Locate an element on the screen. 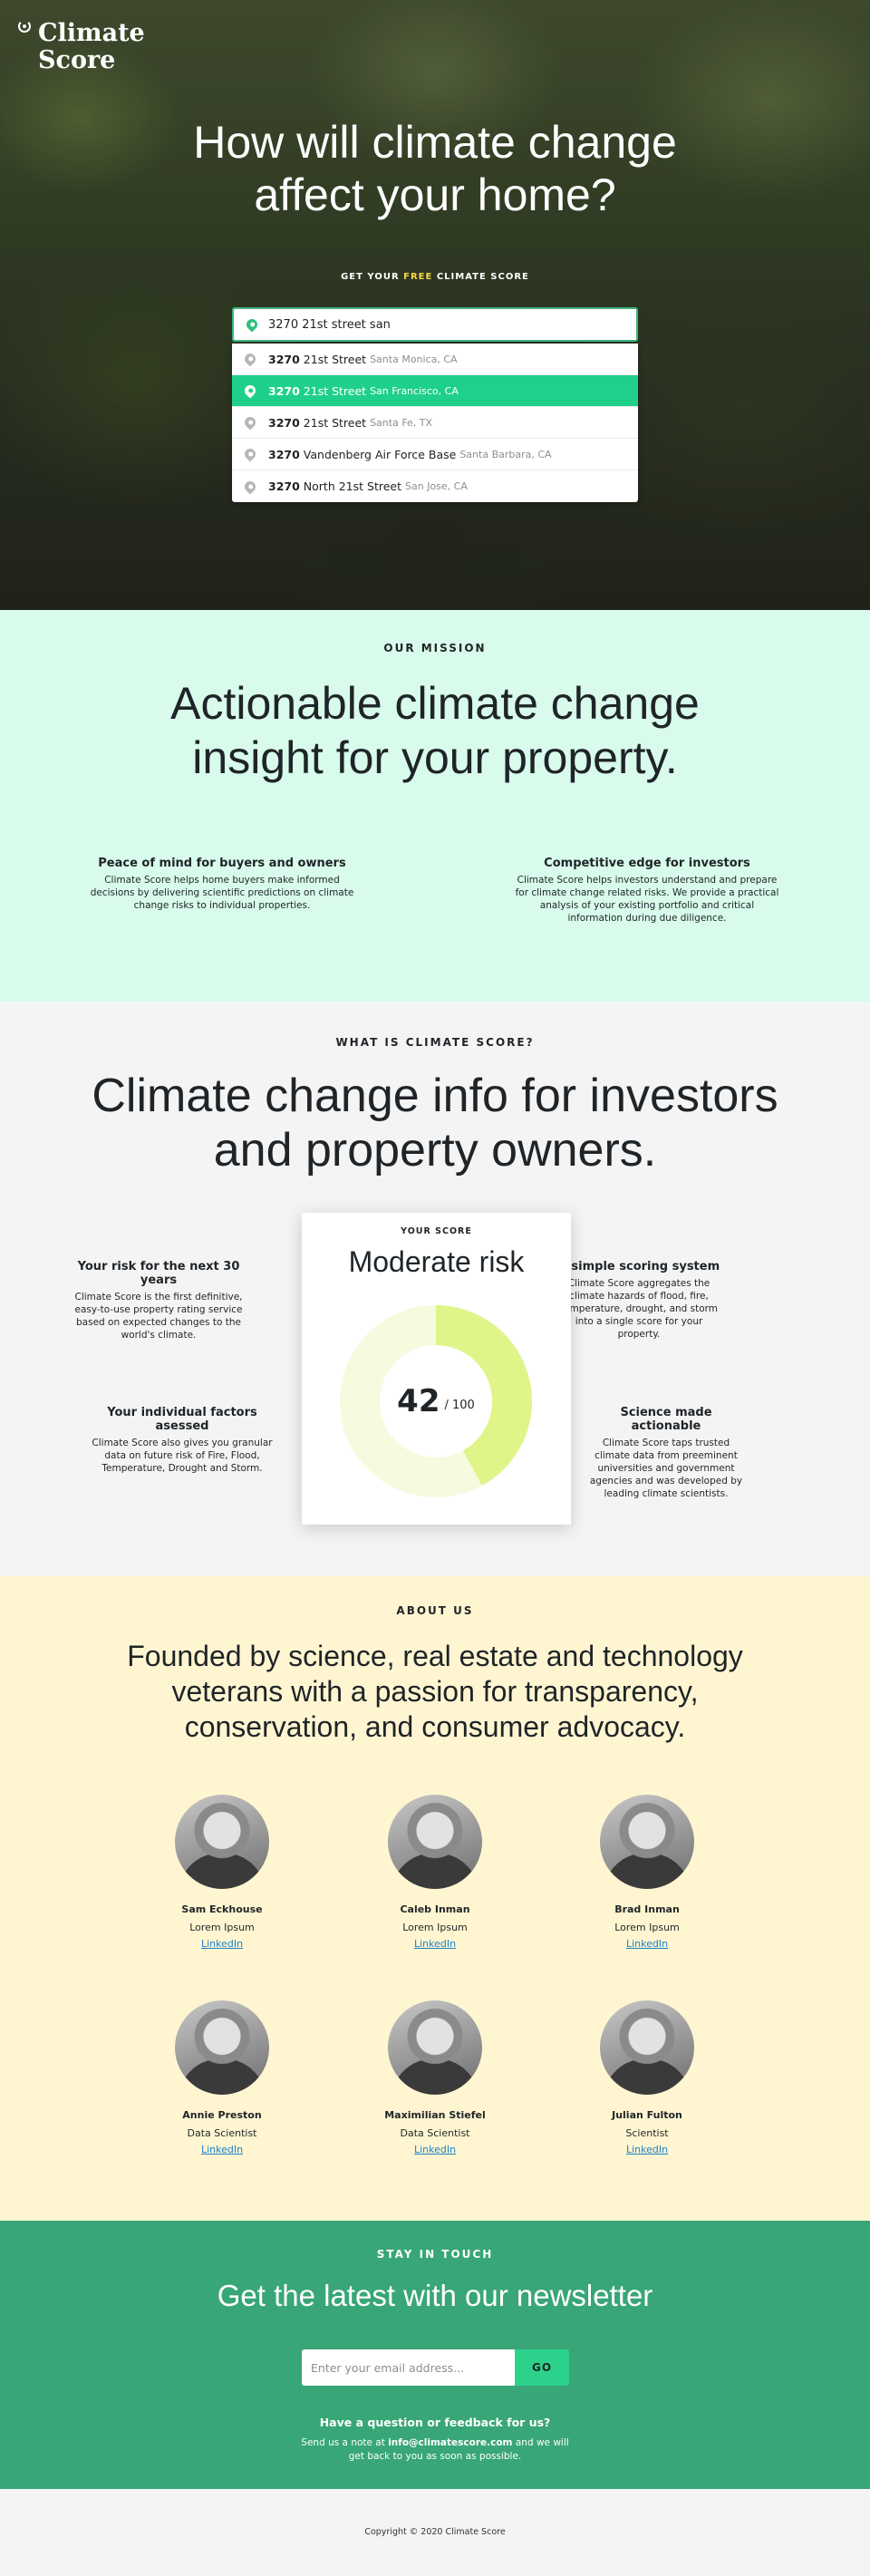 Image resolution: width=870 pixels, height=2576 pixels. address-suggestion: 3270 21st Street San Francisco, CA is located at coordinates (435, 391).